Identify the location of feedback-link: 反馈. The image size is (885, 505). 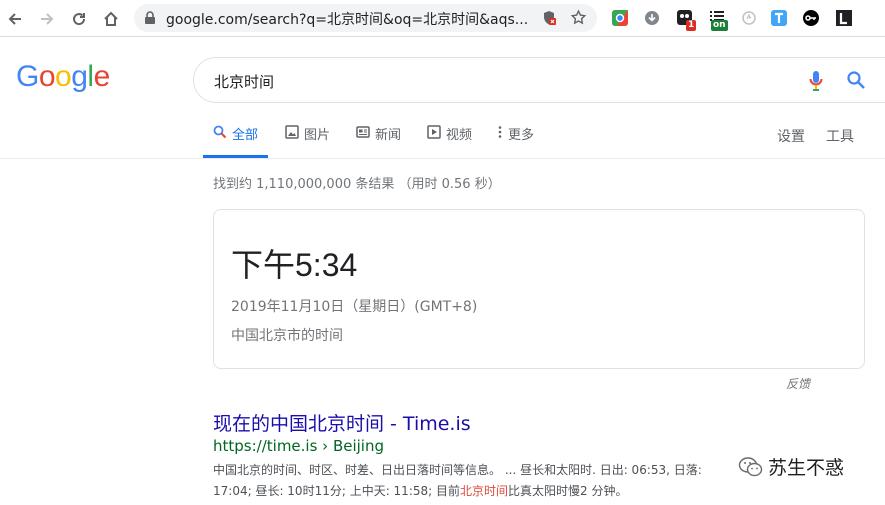
(798, 383).